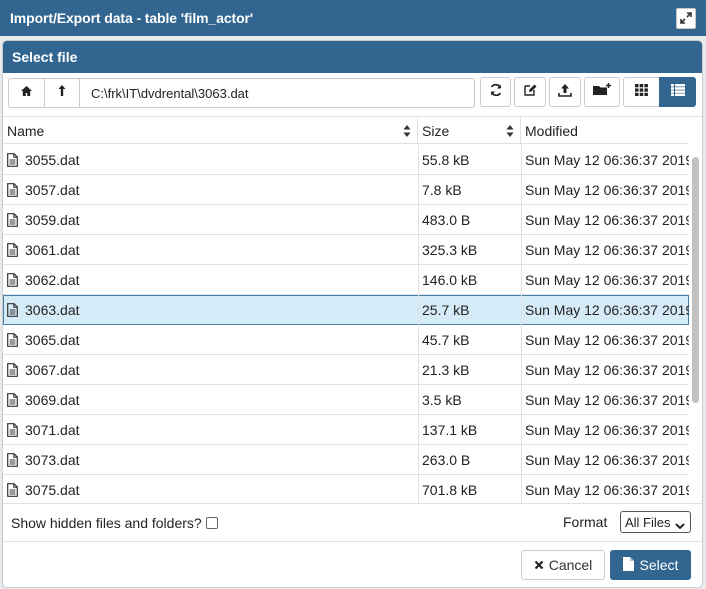 Image resolution: width=706 pixels, height=589 pixels. Describe the element at coordinates (446, 219) in the screenshot. I see `file-size-cell: 483.0 B` at that location.